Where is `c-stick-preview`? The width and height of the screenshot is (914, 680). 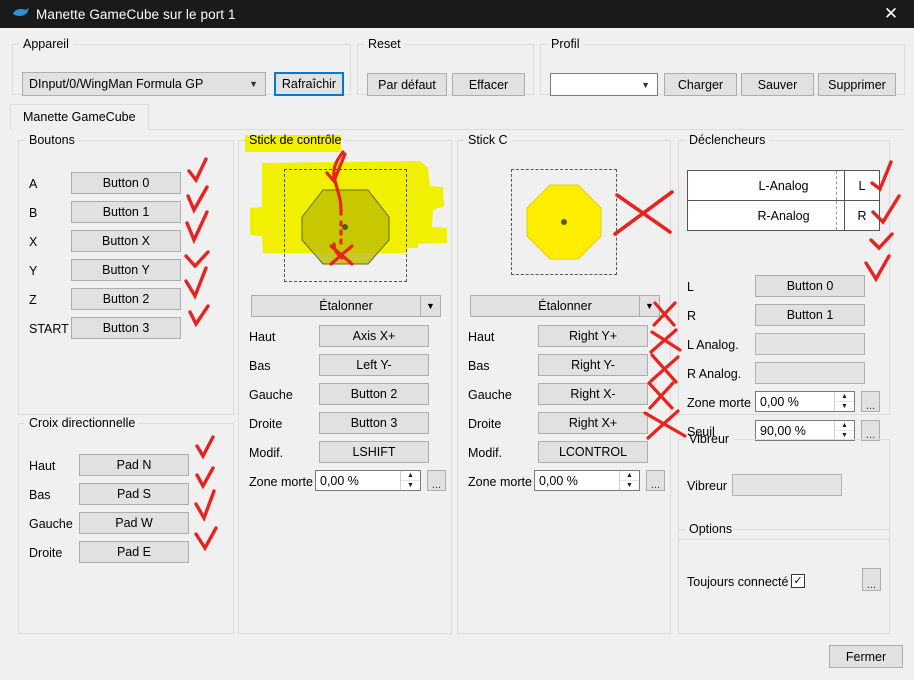 c-stick-preview is located at coordinates (564, 222).